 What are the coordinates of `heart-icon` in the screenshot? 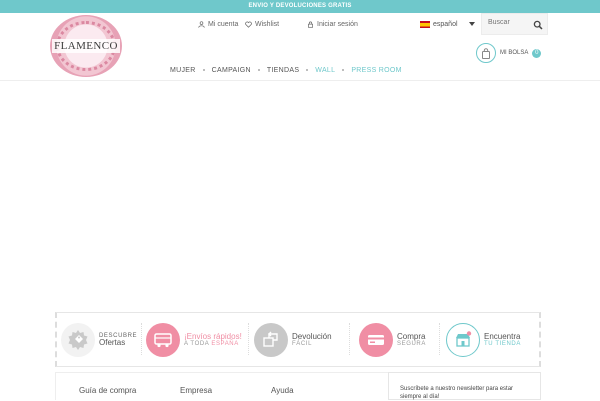 It's located at (248, 24).